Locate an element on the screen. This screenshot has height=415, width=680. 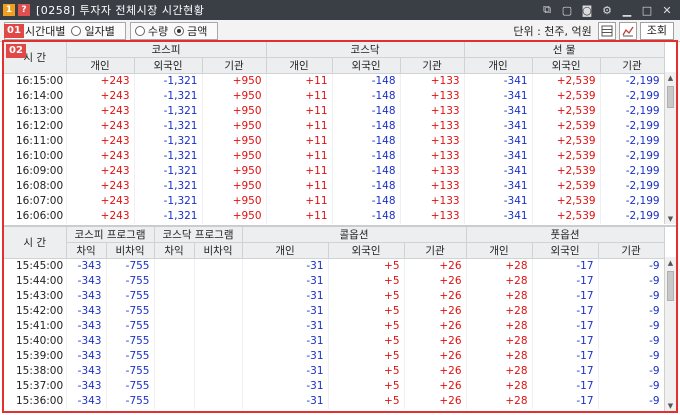
bottom-scrollbar: ▲ ▼ is located at coordinates (670, 334).